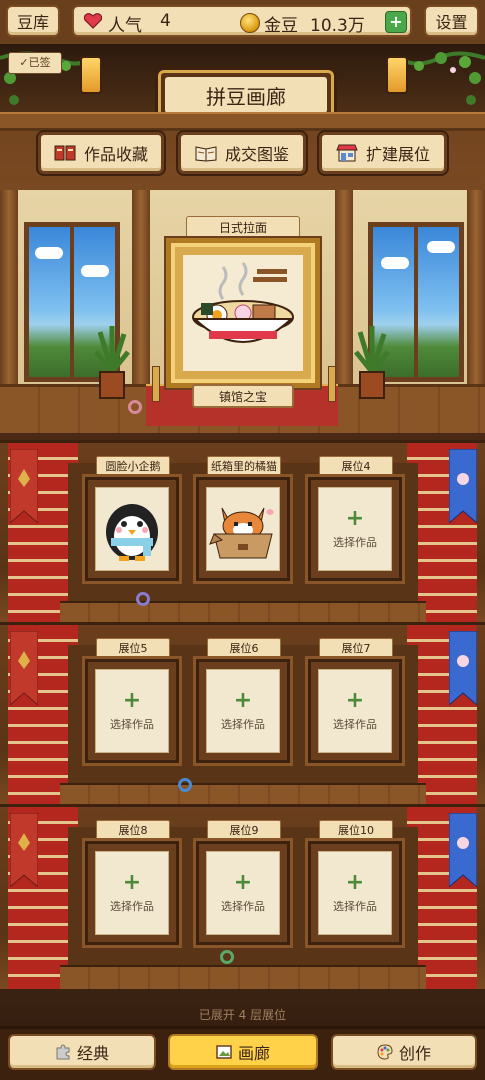 Image resolution: width=485 pixels, height=1080 pixels. What do you see at coordinates (253, 1053) in the screenshot?
I see `tab-gallery-label: 画廊` at bounding box center [253, 1053].